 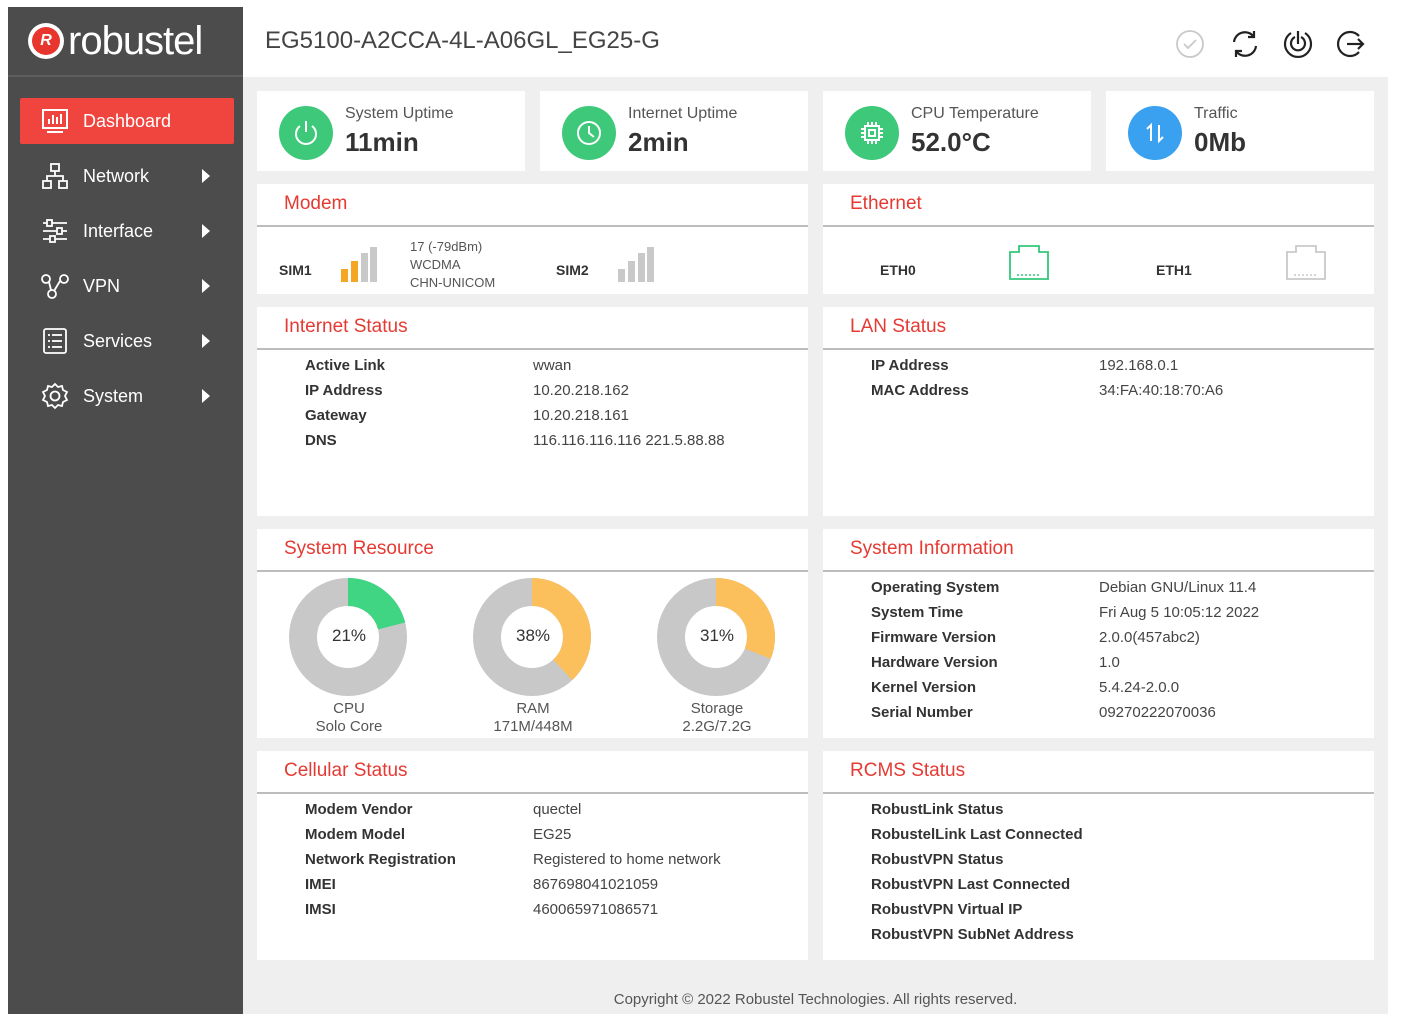 What do you see at coordinates (1109, 662) in the screenshot?
I see `hardware-version-value: 1.0` at bounding box center [1109, 662].